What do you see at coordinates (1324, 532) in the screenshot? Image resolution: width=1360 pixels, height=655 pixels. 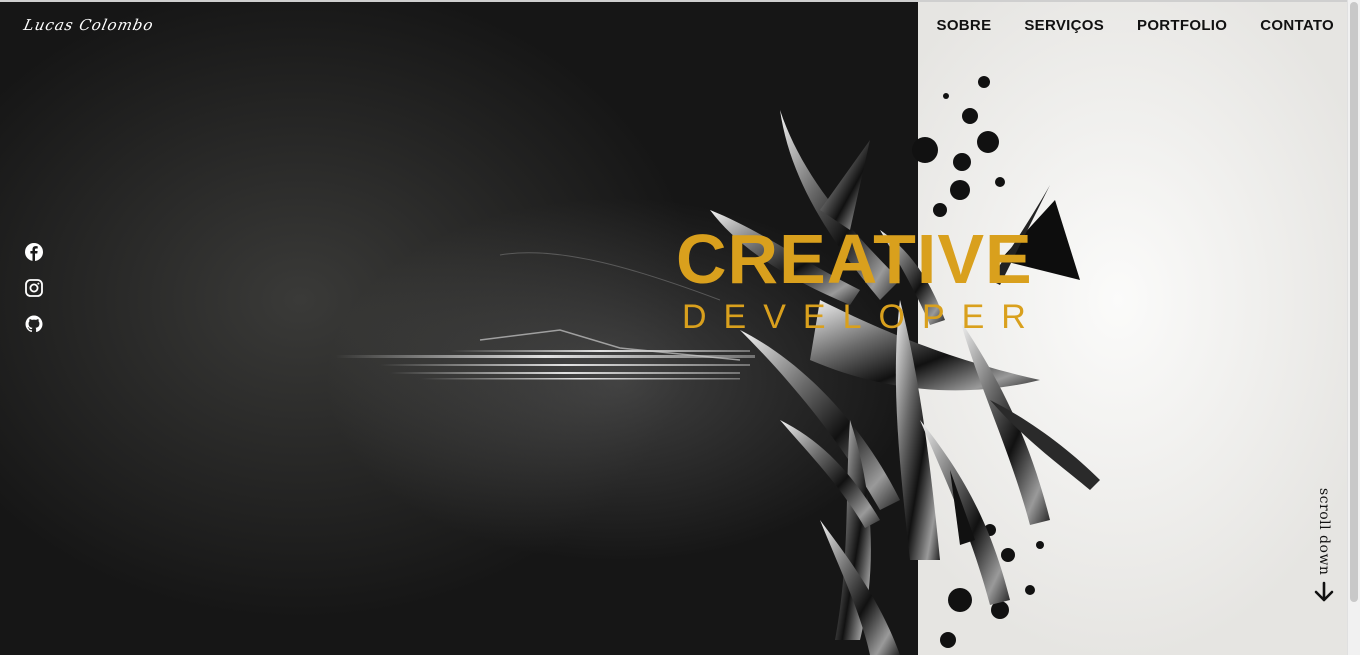 I see `scroll-down-label: scroll down` at bounding box center [1324, 532].